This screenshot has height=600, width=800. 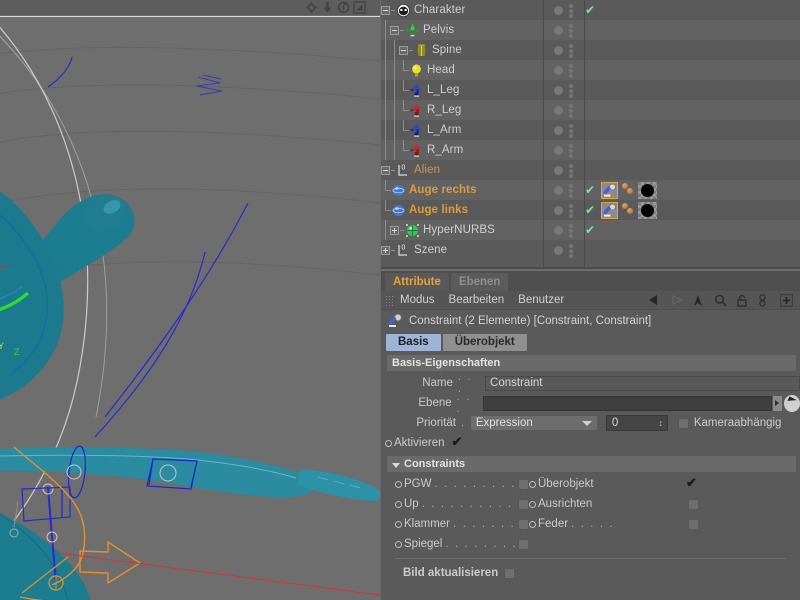 I want to click on object-row-name-cell: HyperNURBS, so click(x=462, y=230).